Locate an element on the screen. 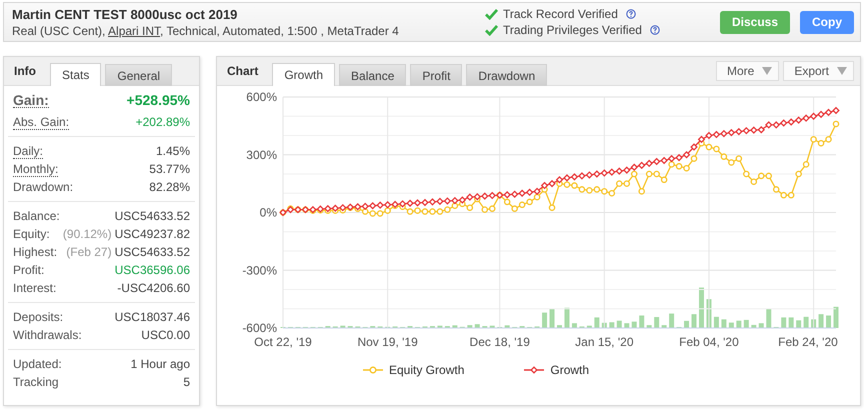 This screenshot has height=418, width=864. stat-label: Equity: is located at coordinates (31, 234).